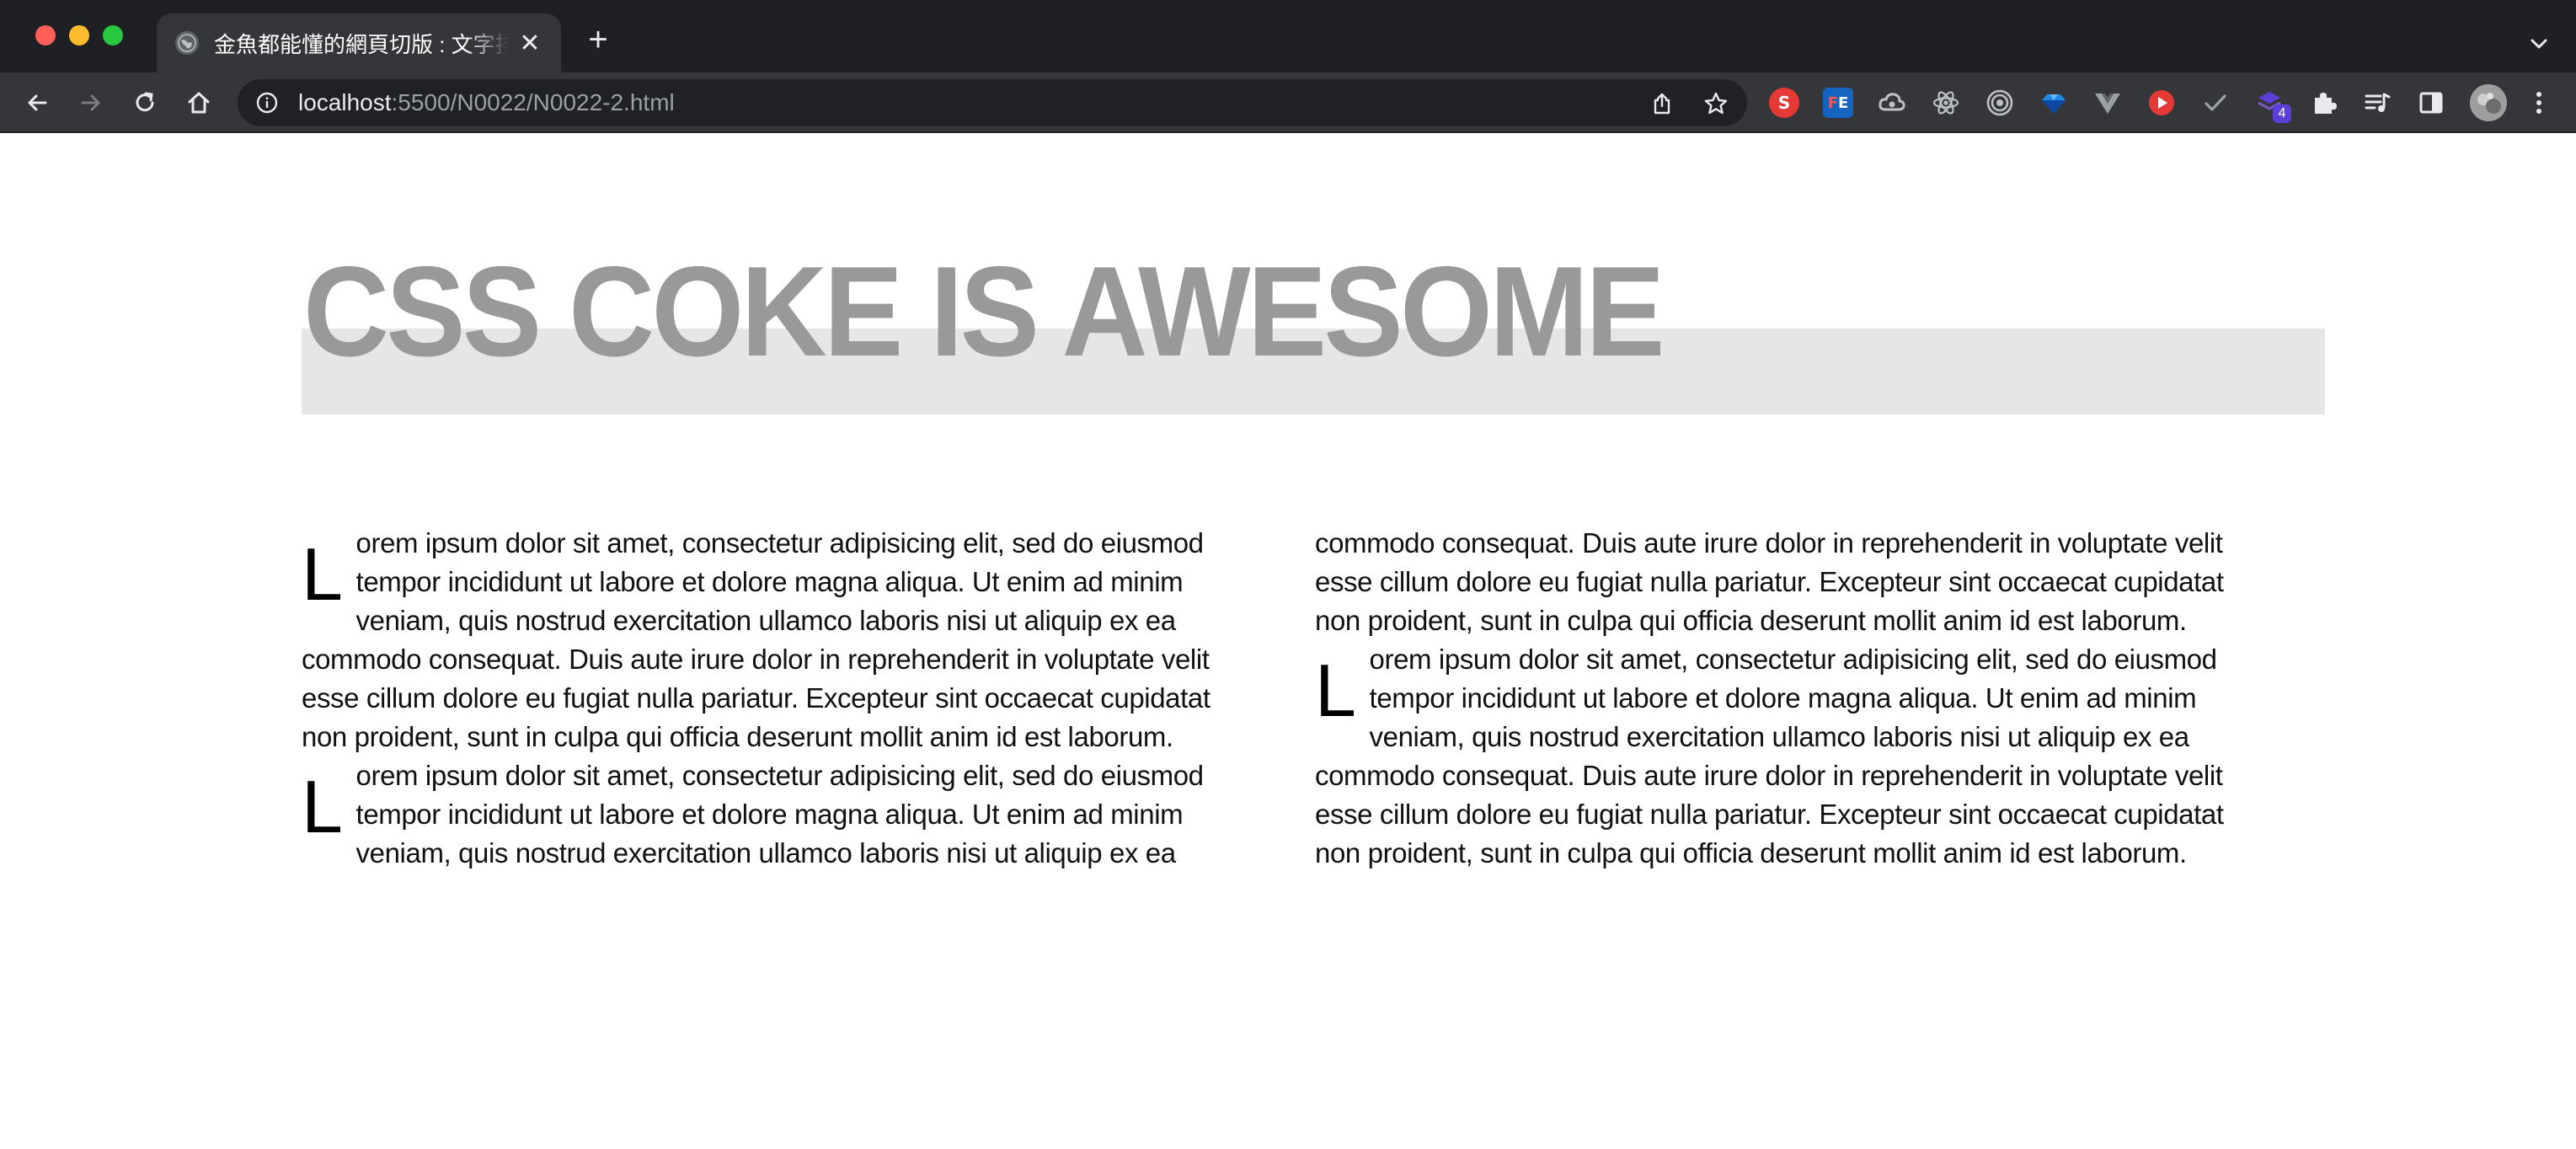  What do you see at coordinates (984, 312) in the screenshot?
I see `page-headline: CSS COKE IS AWESOME` at bounding box center [984, 312].